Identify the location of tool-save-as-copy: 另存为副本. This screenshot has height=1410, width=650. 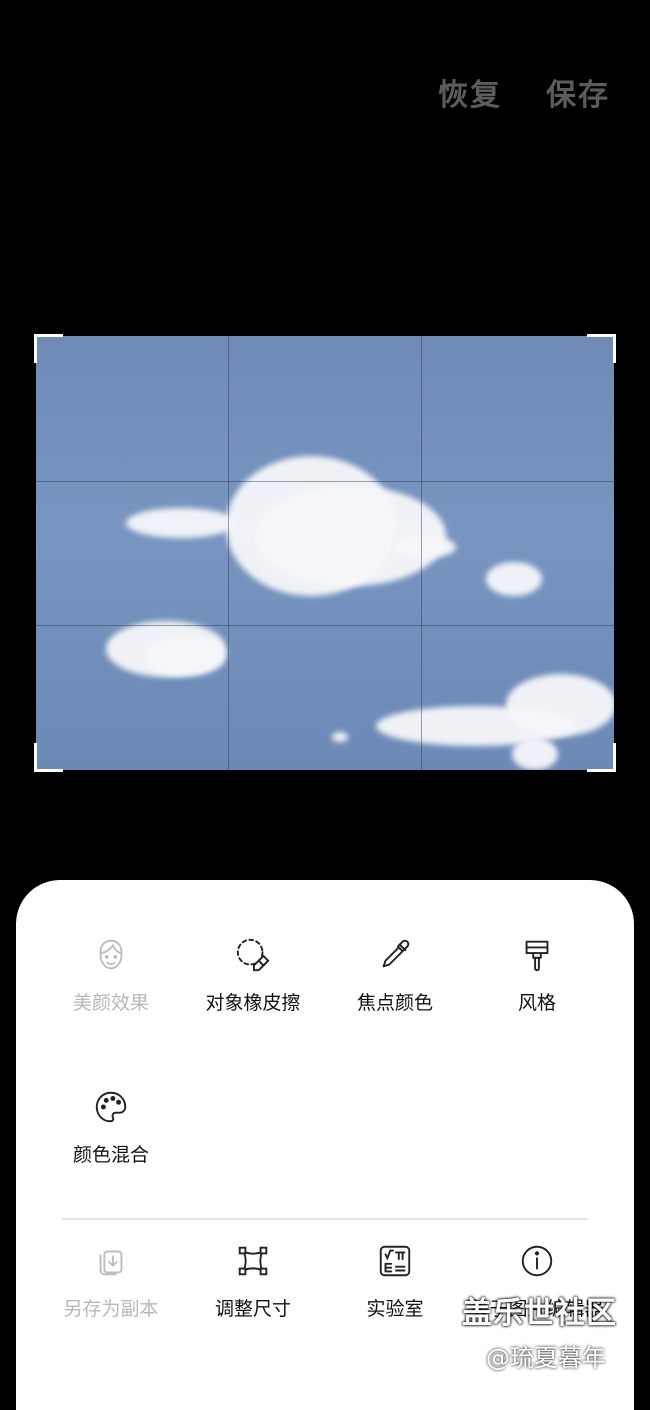
(111, 1281).